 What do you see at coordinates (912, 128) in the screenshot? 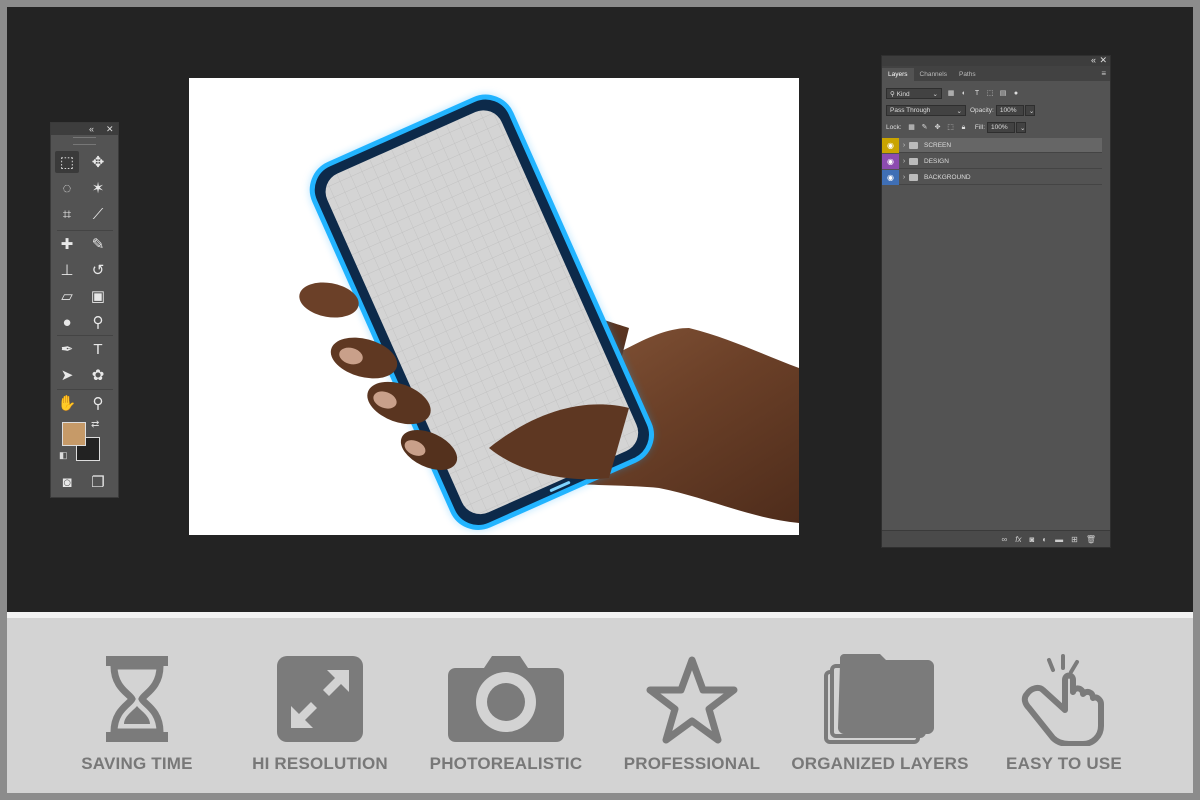
I see `lock-transparent-icon: ▦` at bounding box center [912, 128].